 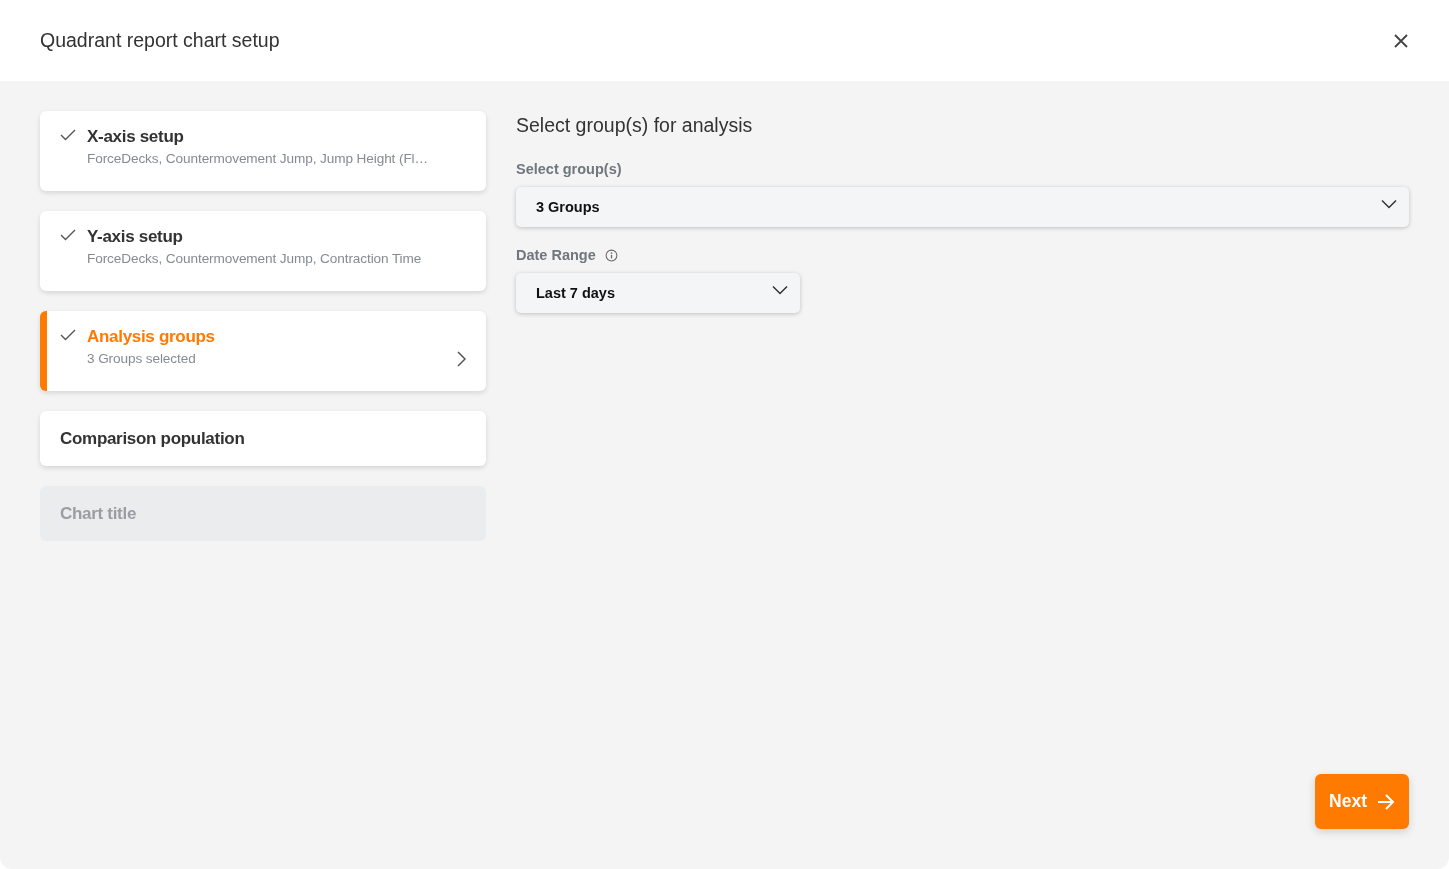 I want to click on step-card: Comparison population, so click(x=263, y=438).